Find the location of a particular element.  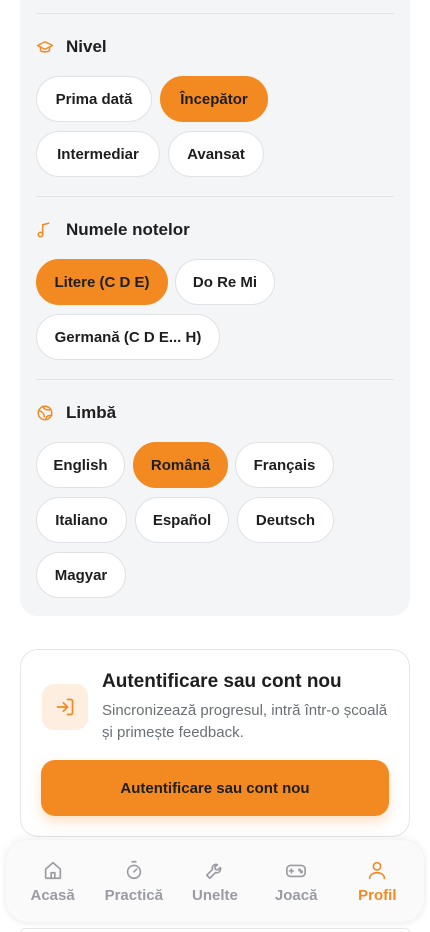

tab-practice-label: Practică is located at coordinates (133, 895).